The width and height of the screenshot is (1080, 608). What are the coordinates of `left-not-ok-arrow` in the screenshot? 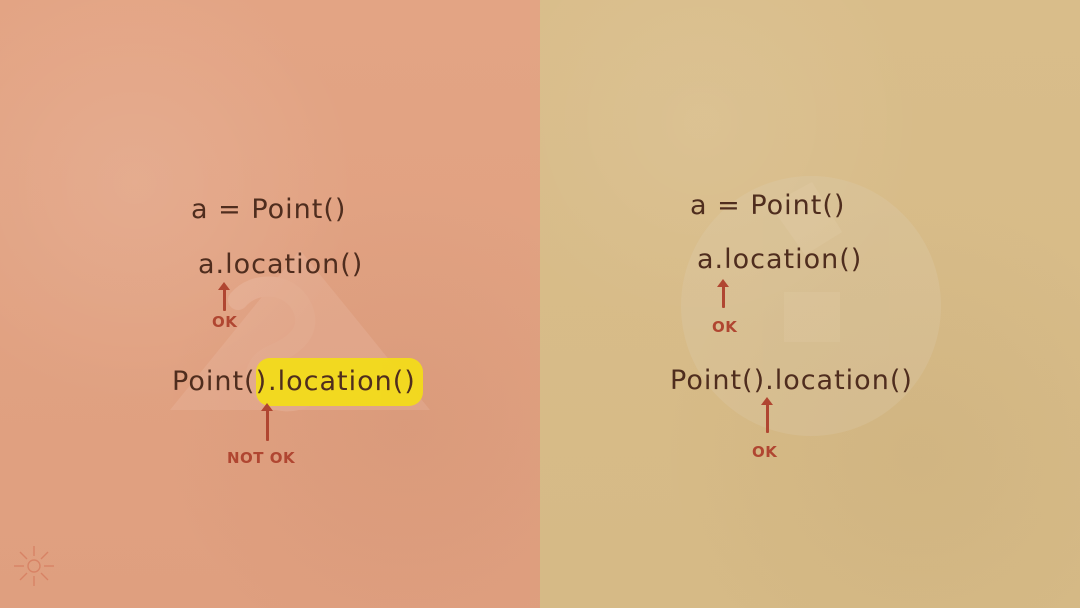 It's located at (267, 422).